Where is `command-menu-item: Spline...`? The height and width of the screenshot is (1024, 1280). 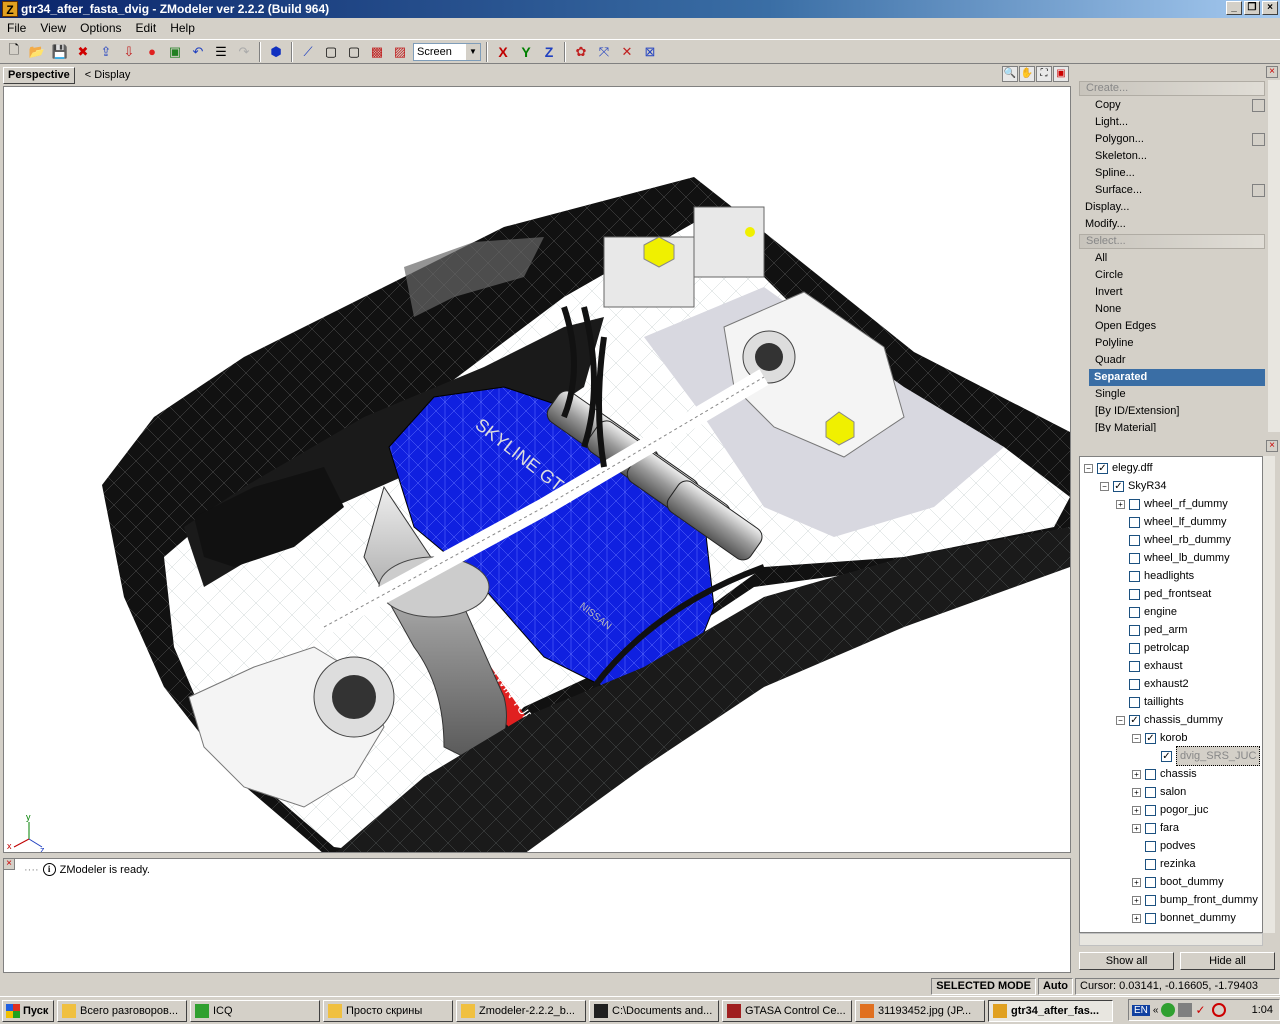
command-menu-item: Spline... is located at coordinates (1172, 173).